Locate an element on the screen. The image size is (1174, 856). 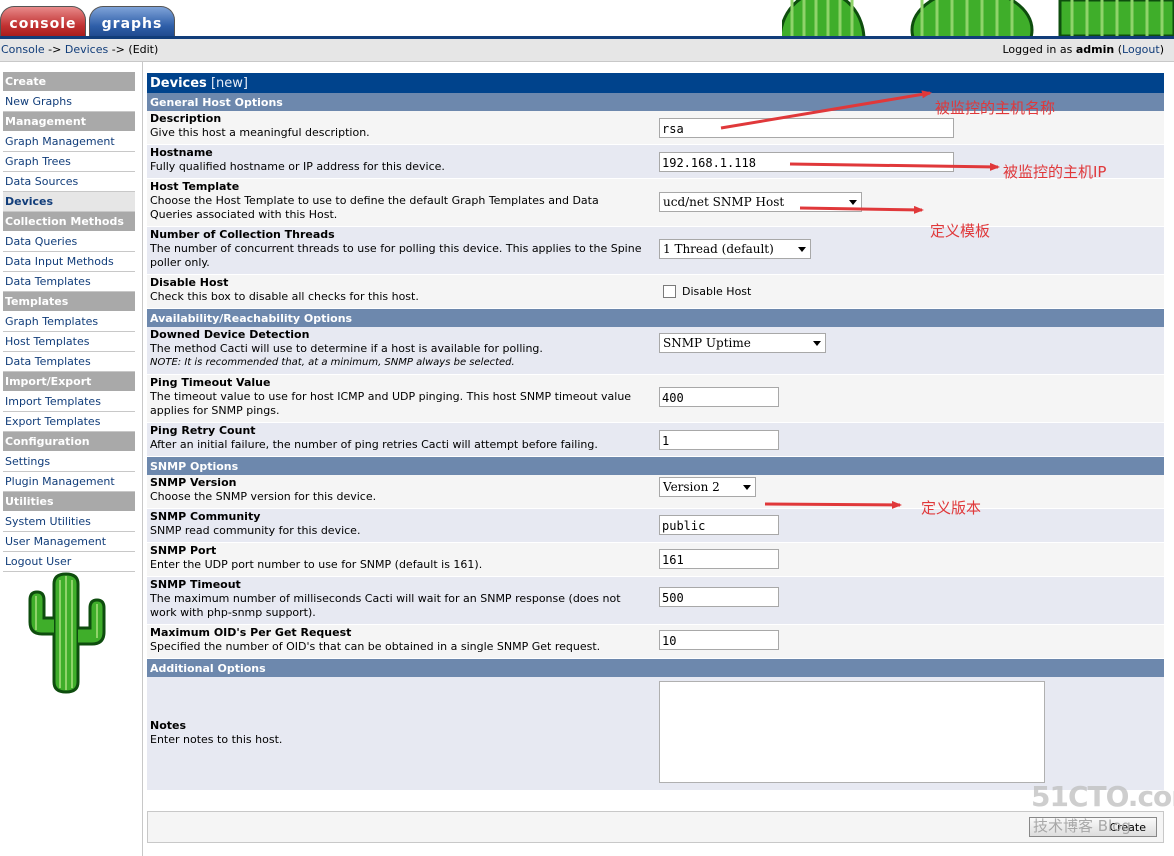
snmp-version-help: Choose the SNMP version for this device. is located at coordinates (263, 496).